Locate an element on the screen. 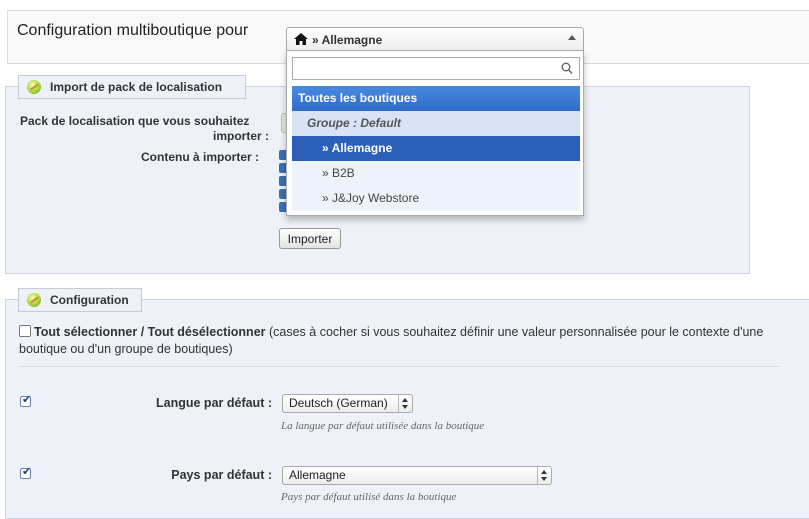  configuration-legend-label: Configuration is located at coordinates (89, 300).